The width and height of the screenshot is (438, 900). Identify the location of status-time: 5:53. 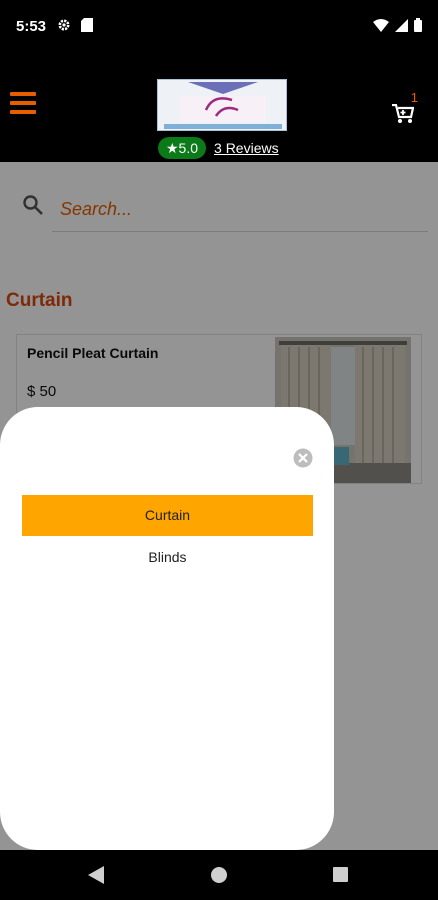
(31, 26).